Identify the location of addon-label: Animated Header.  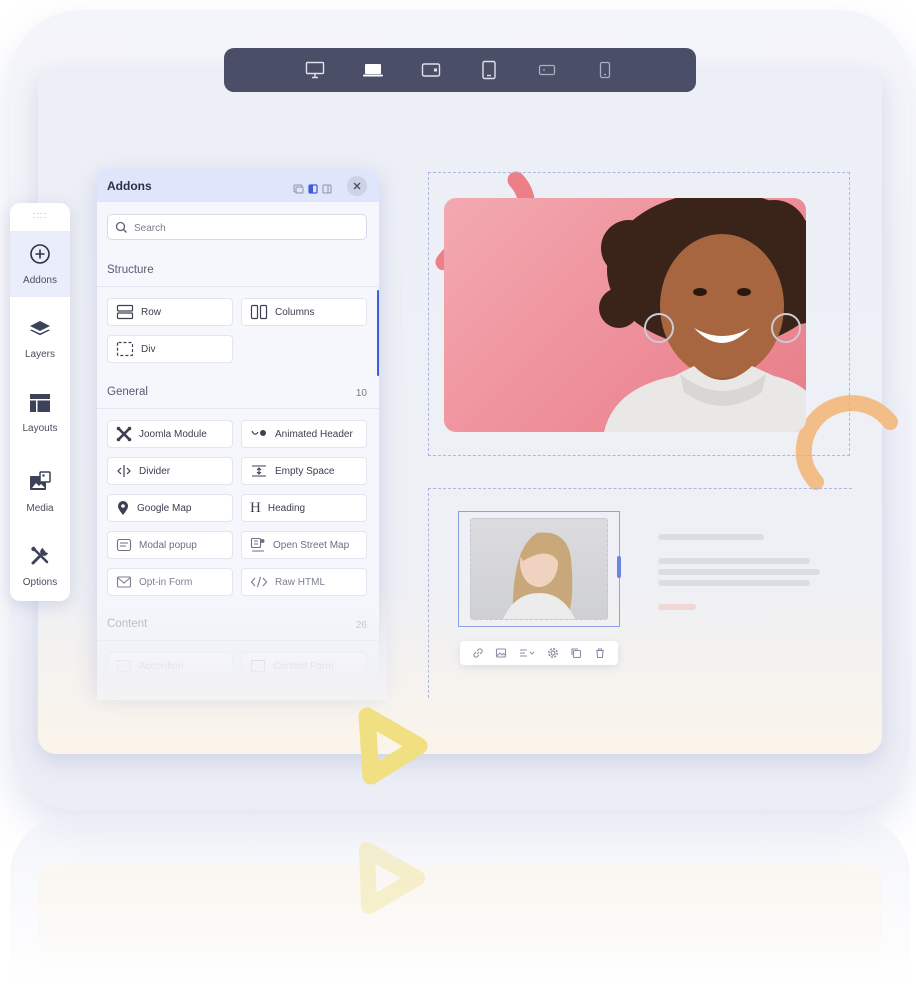
(314, 434).